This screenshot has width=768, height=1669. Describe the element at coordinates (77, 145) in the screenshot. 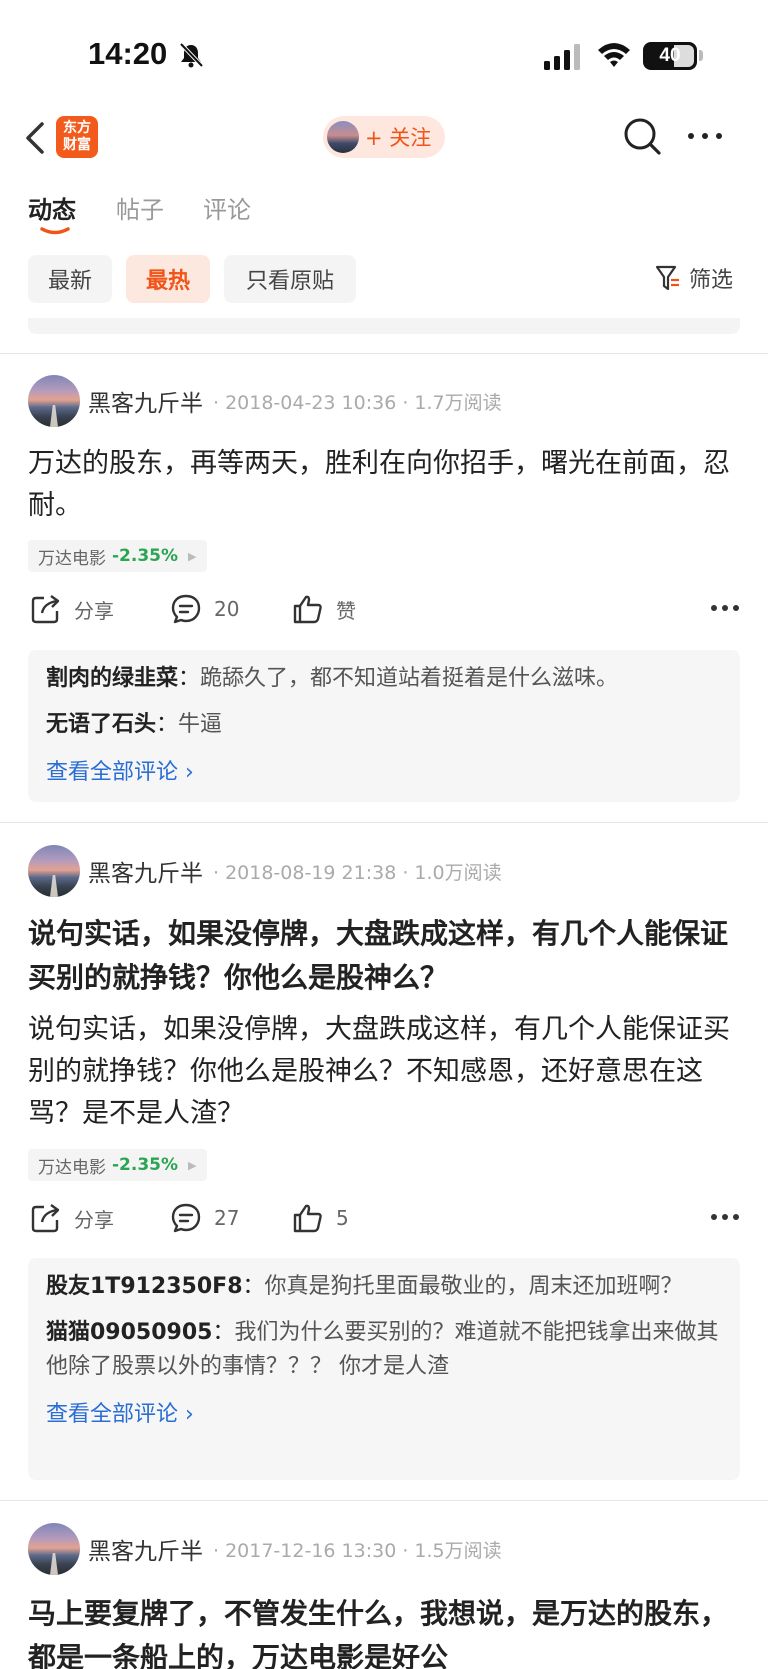

I see `brand-line2: 财富` at that location.